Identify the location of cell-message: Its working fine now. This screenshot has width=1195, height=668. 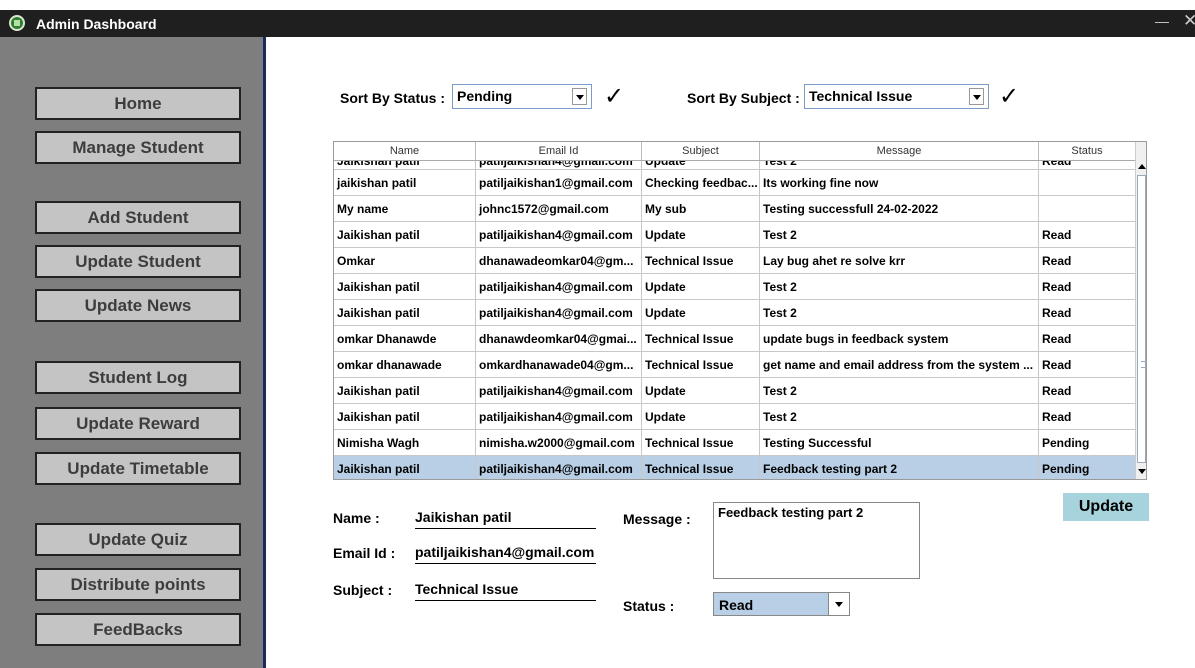
(899, 183).